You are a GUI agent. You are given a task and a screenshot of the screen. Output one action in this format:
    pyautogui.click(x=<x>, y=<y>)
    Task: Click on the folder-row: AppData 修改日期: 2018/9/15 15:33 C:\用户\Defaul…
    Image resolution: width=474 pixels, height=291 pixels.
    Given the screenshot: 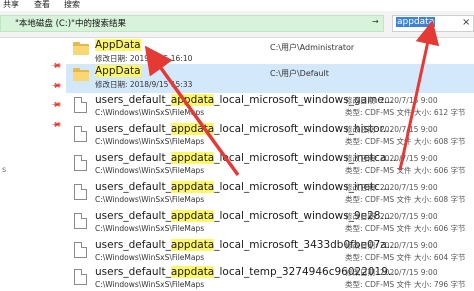 What is the action you would take?
    pyautogui.click(x=270, y=78)
    